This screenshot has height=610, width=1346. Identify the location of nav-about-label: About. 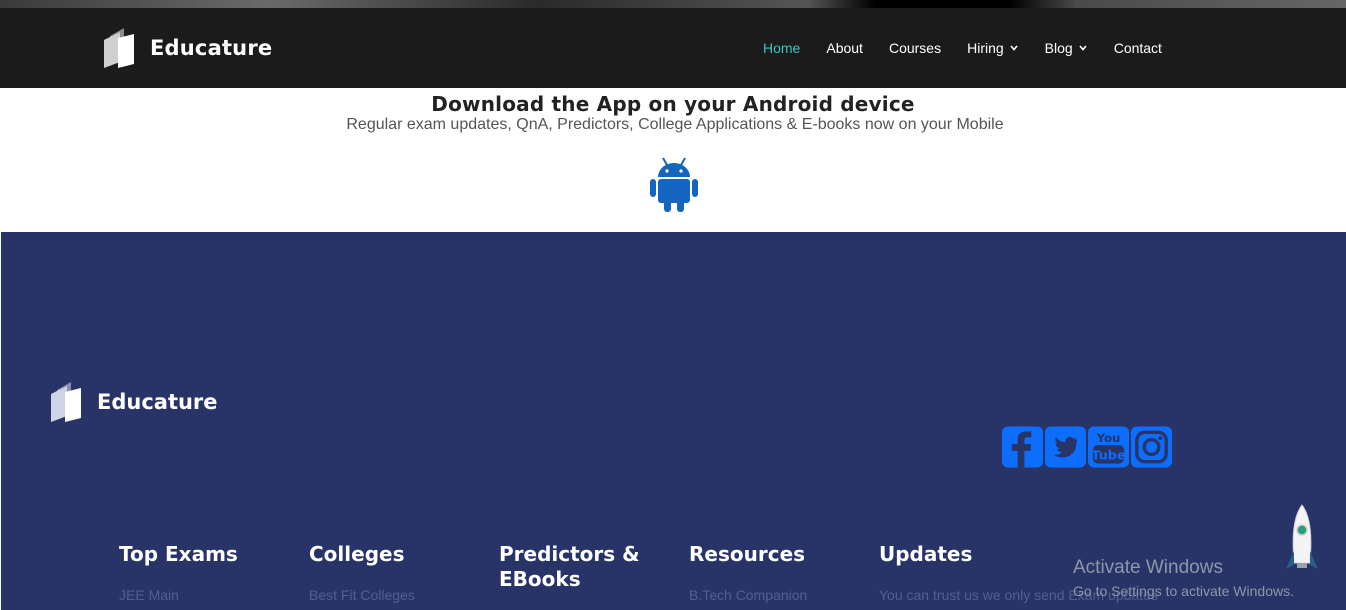
(844, 48).